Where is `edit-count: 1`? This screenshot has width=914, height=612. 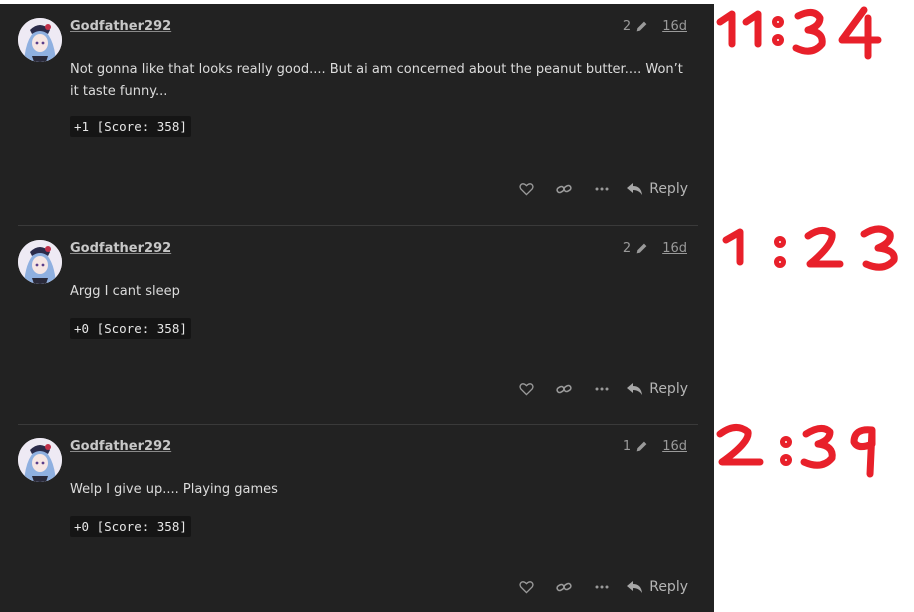
edit-count: 1 is located at coordinates (627, 446).